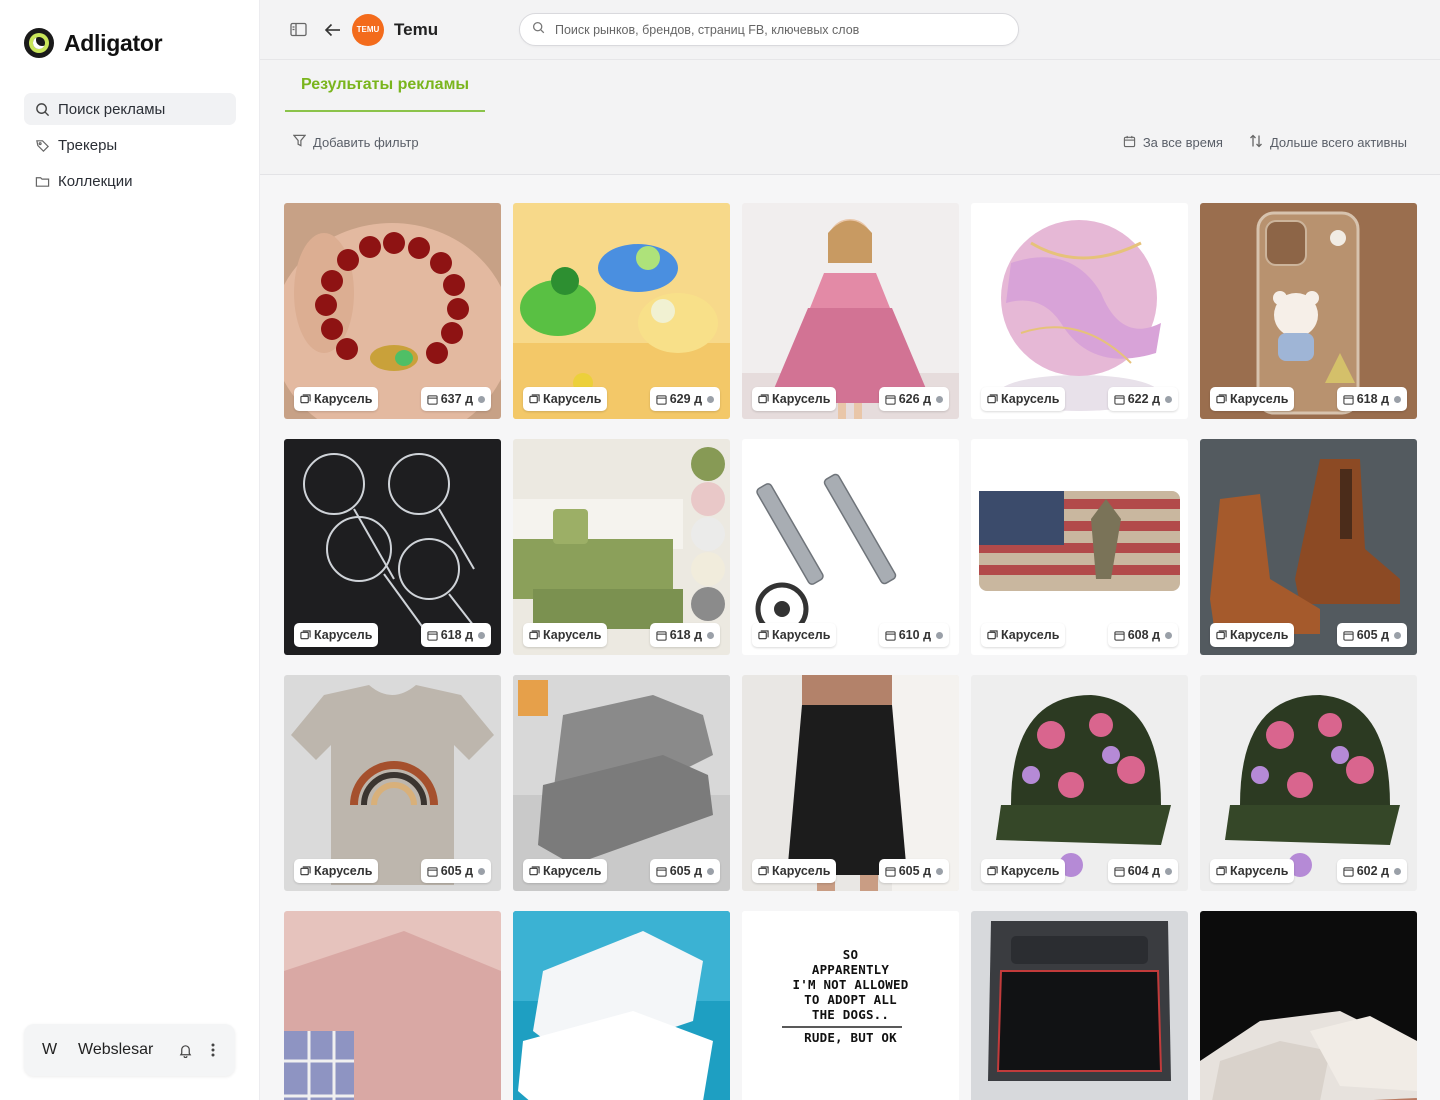  I want to click on temu-logo: TEMU, so click(368, 29).